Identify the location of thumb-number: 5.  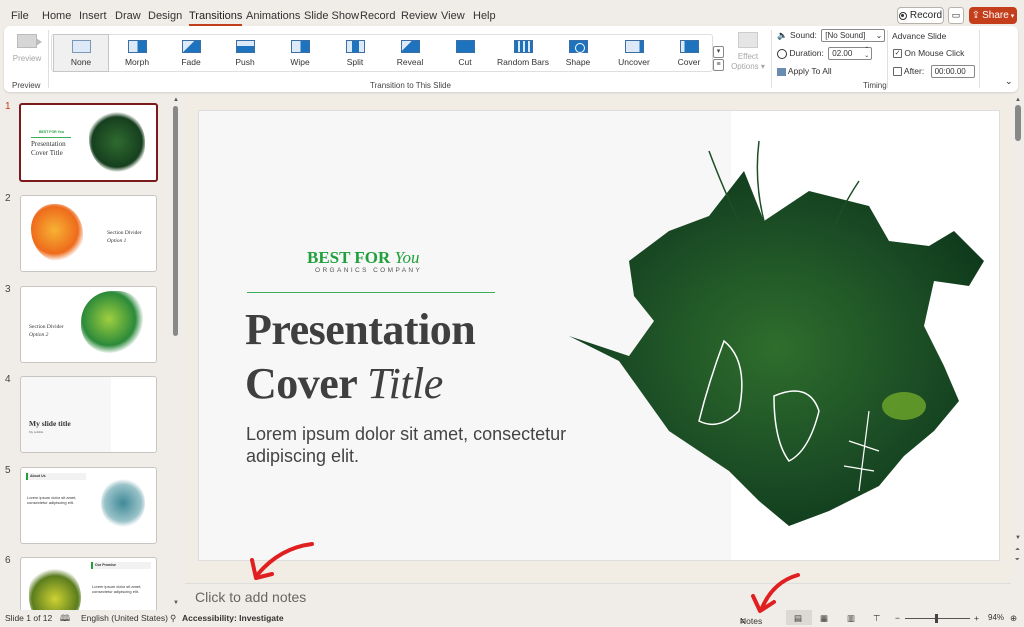
(8, 470).